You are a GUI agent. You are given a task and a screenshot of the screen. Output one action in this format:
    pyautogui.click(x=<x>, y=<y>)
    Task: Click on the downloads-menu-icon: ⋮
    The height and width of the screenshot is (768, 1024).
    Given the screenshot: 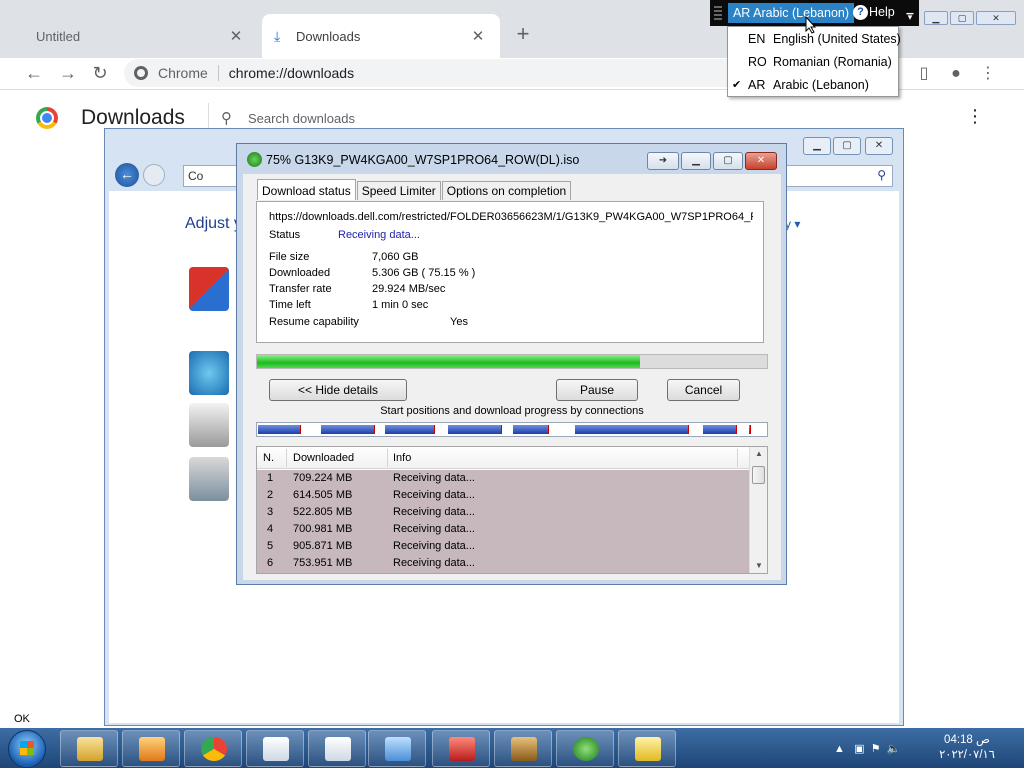 What is the action you would take?
    pyautogui.click(x=975, y=116)
    